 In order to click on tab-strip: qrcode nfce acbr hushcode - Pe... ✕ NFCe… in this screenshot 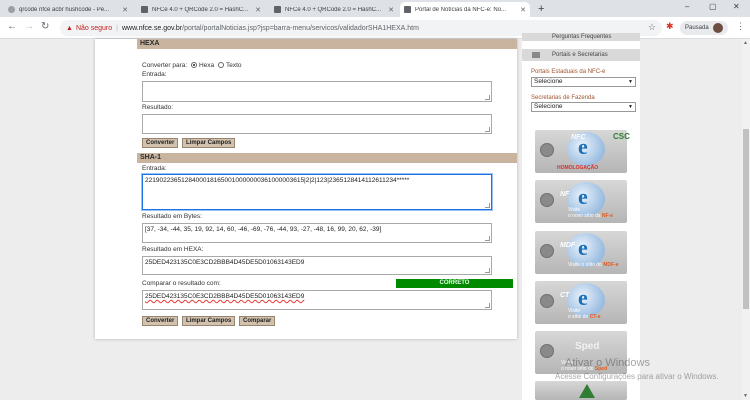, I will do `click(375, 8)`.